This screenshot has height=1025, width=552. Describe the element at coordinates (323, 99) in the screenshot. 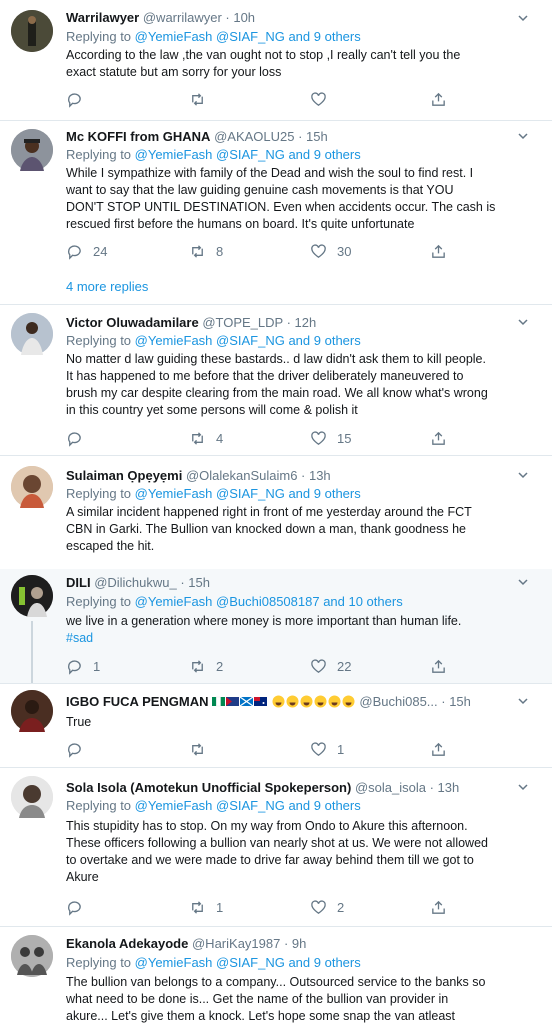

I see `like-button` at that location.